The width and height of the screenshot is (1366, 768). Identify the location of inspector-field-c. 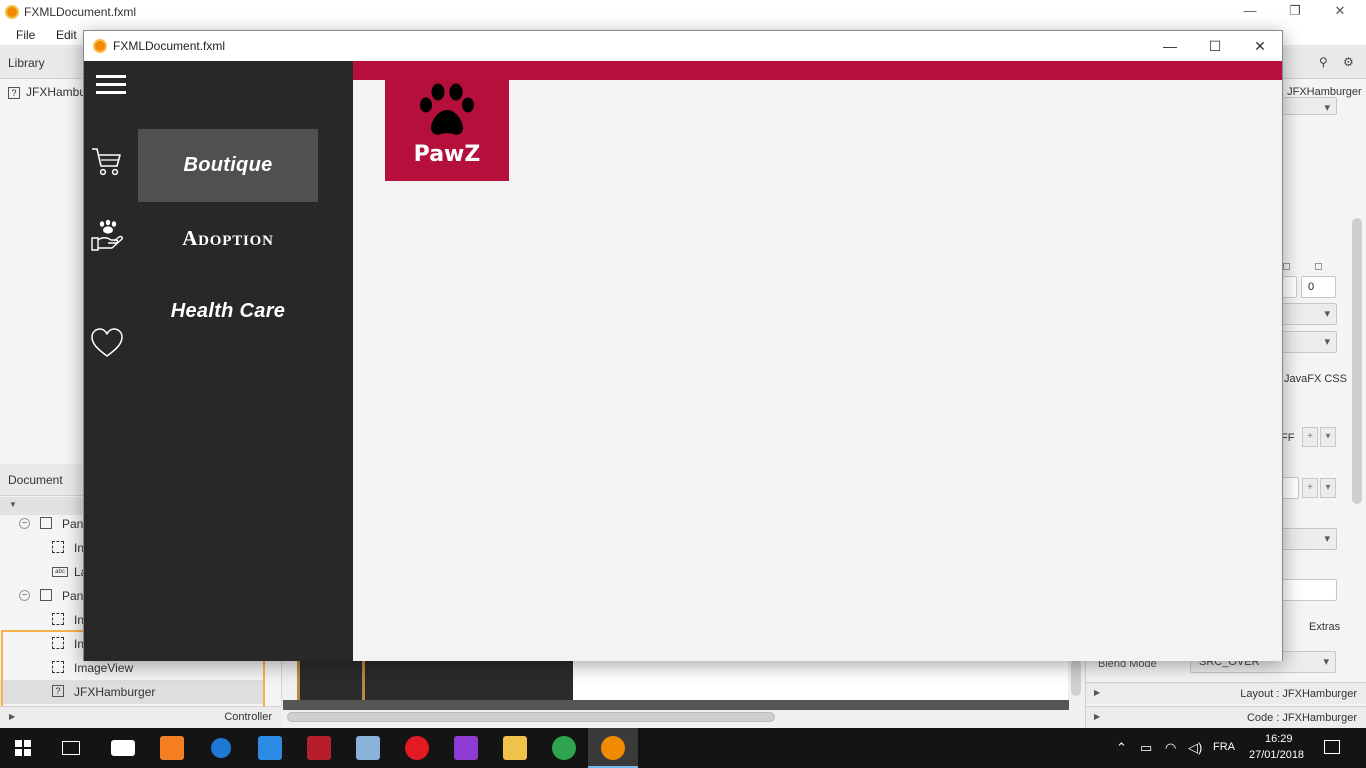
(1290, 488).